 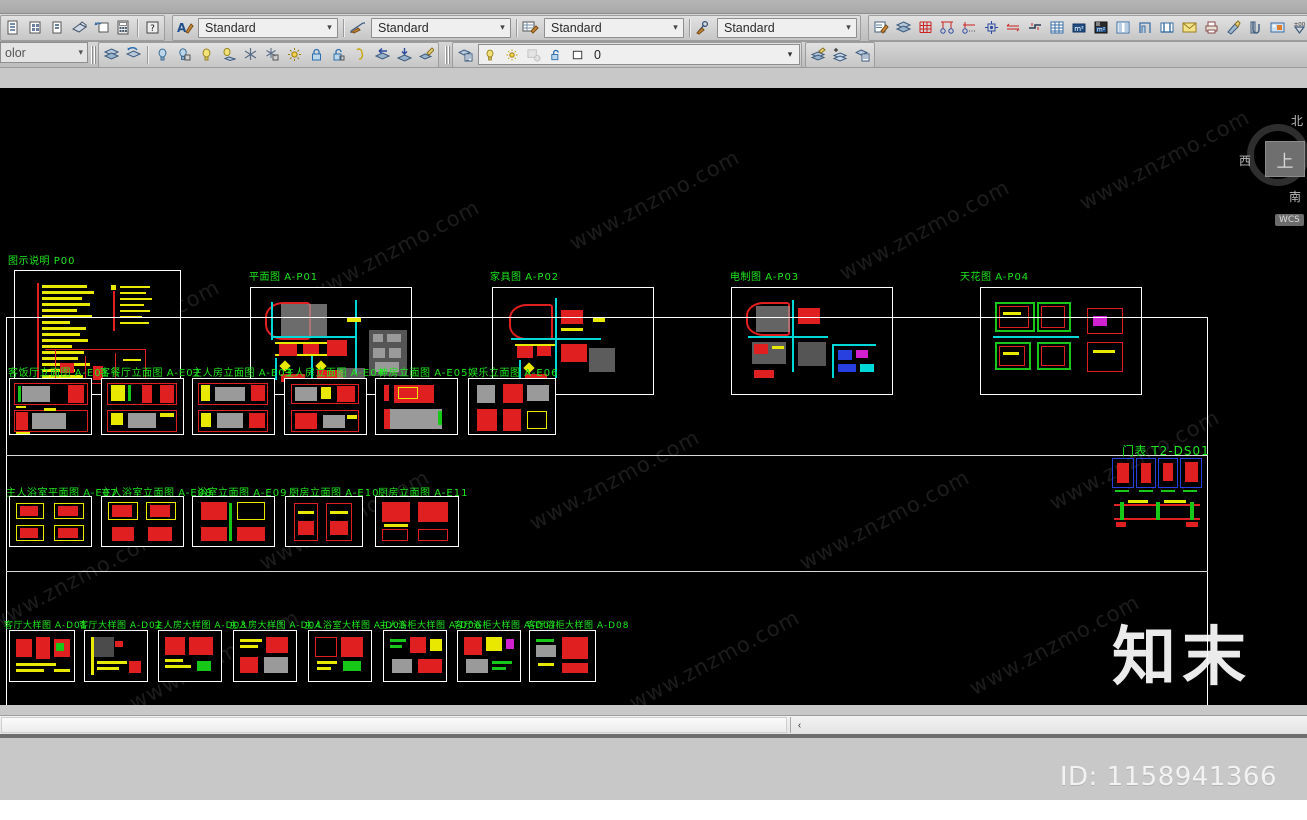 I want to click on multileader-style-combo: Standard ▾, so click(x=787, y=27).